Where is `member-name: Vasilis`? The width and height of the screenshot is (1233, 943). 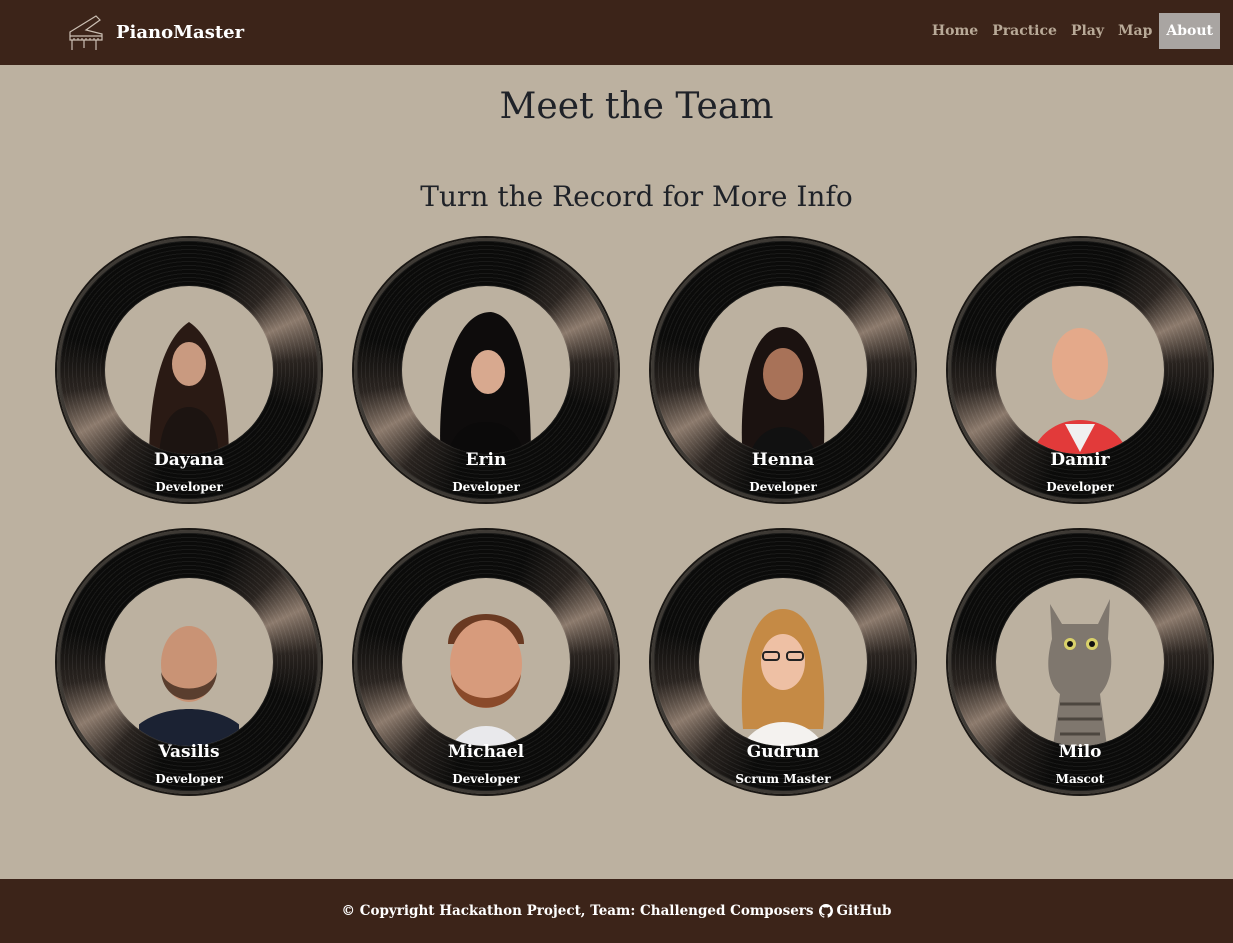 member-name: Vasilis is located at coordinates (189, 752).